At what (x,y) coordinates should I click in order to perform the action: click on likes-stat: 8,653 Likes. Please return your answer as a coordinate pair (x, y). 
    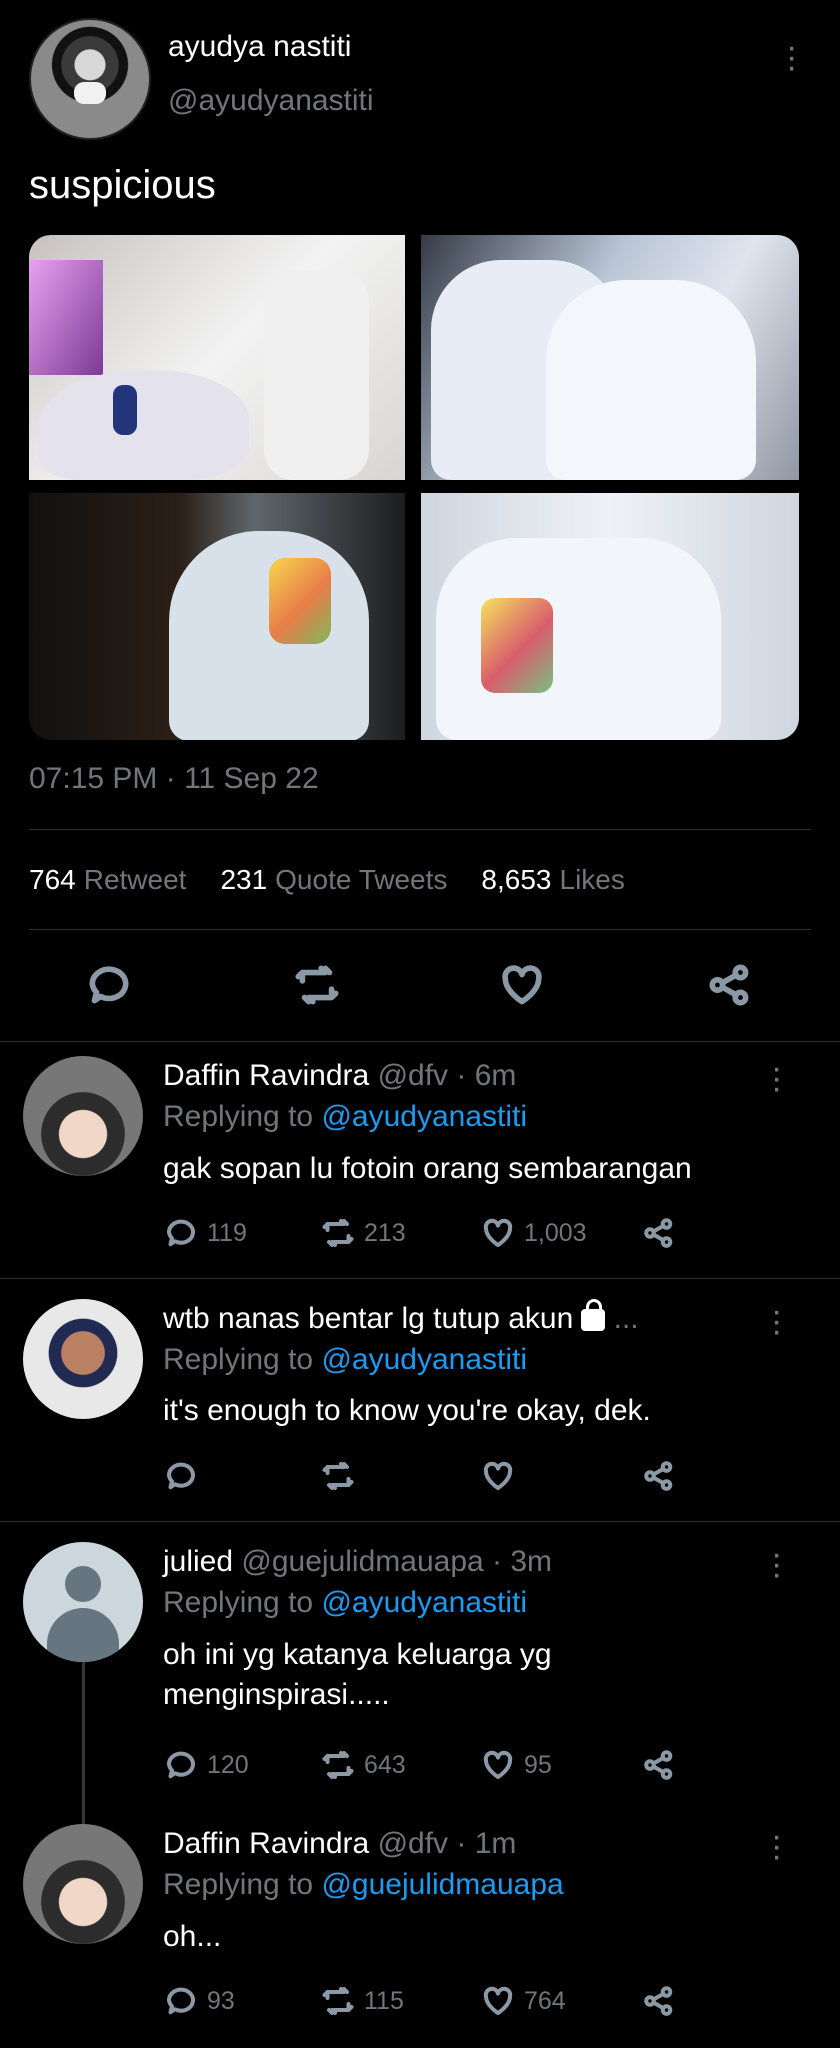
    Looking at the image, I should click on (552, 880).